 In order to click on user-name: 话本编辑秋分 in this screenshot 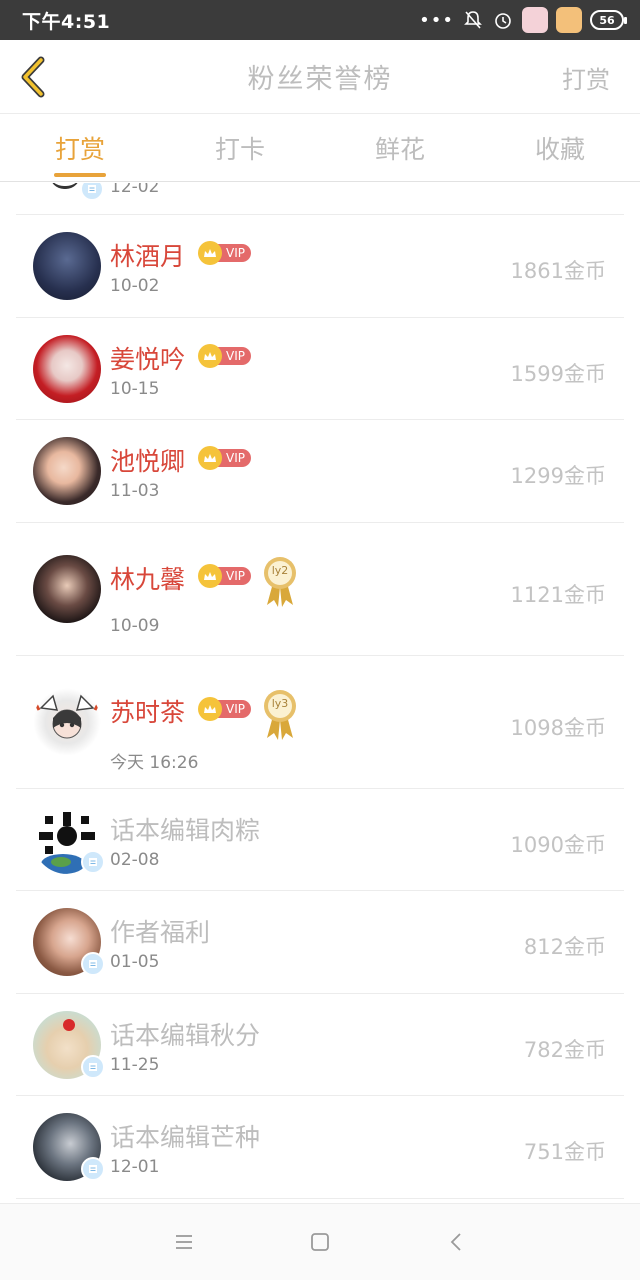, I will do `click(185, 1035)`.